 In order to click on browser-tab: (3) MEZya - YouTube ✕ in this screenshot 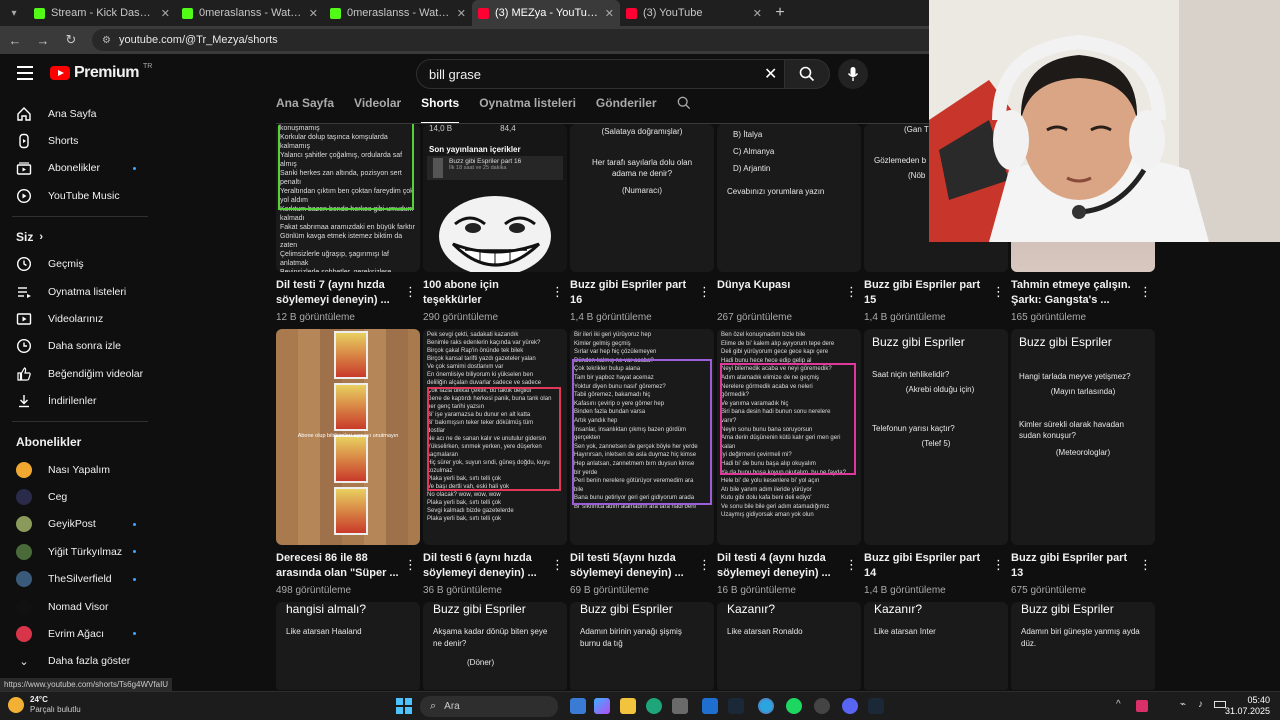, I will do `click(546, 13)`.